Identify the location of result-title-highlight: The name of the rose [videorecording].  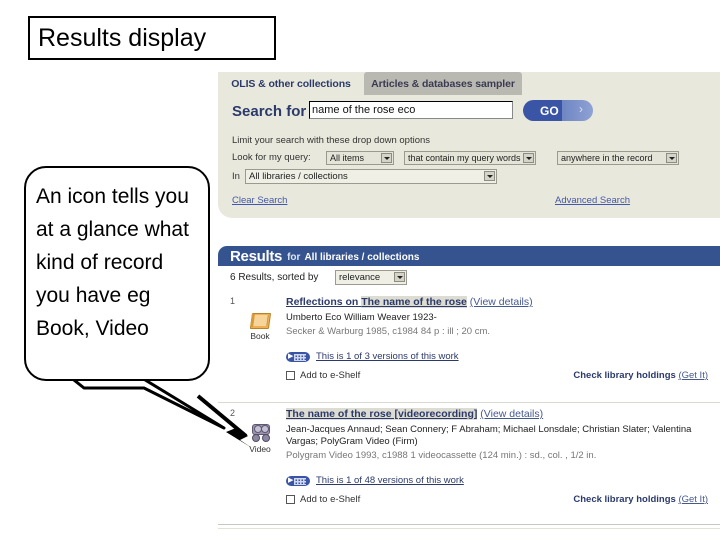
(382, 414).